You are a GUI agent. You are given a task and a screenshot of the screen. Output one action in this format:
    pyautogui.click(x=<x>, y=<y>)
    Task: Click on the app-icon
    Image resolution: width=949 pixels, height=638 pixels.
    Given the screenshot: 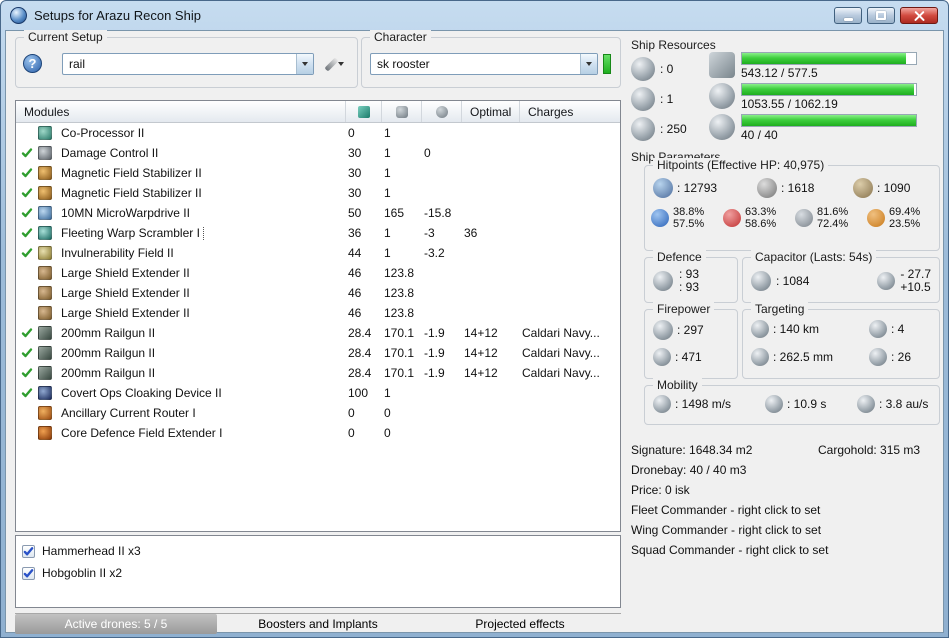 What is the action you would take?
    pyautogui.click(x=18, y=15)
    